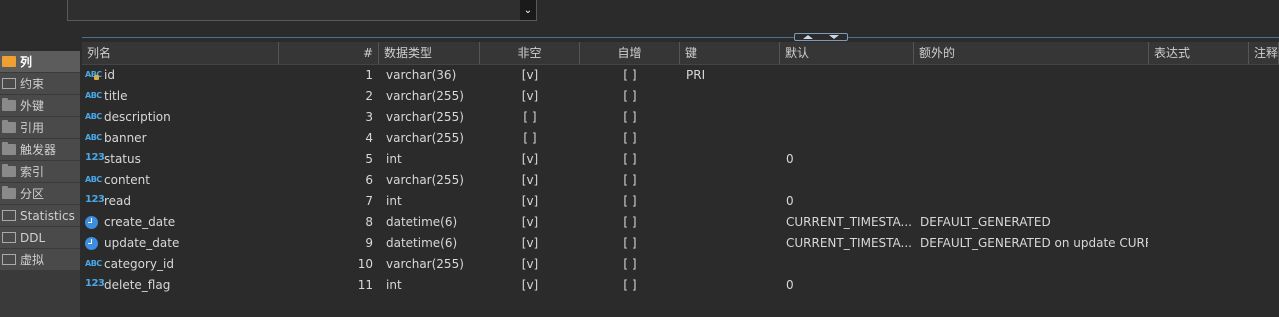  Describe the element at coordinates (680, 37) in the screenshot. I see `panel-splitter` at that location.